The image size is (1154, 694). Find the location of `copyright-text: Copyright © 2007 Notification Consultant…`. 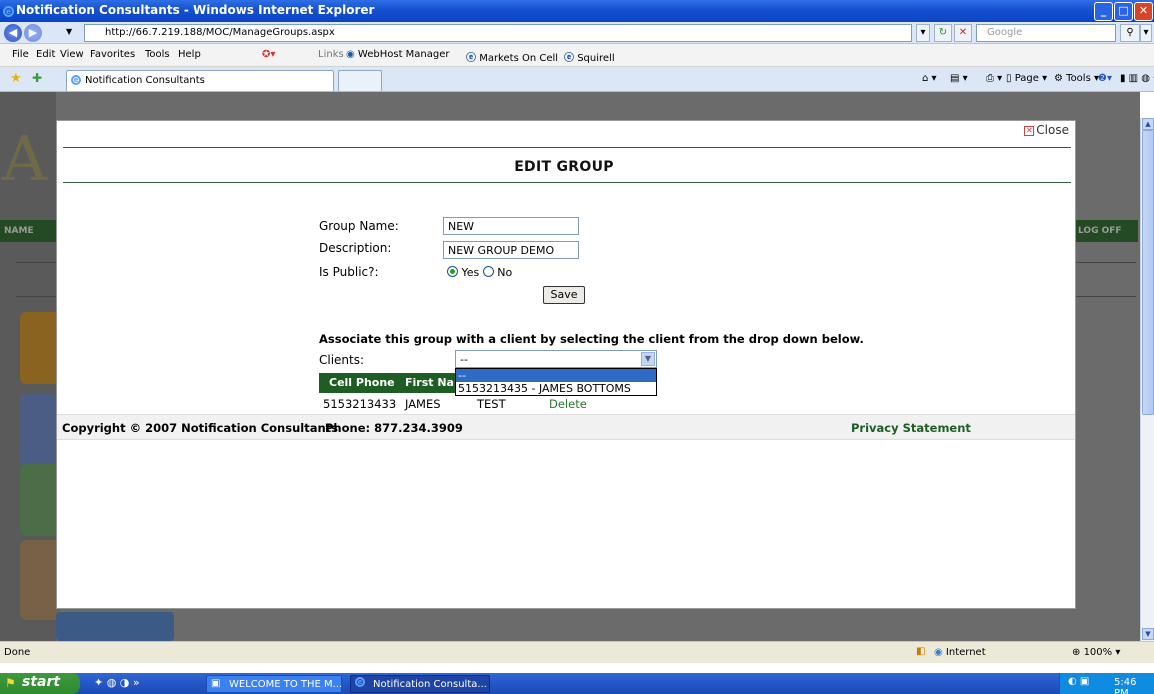

copyright-text: Copyright © 2007 Notification Consultant… is located at coordinates (200, 428).